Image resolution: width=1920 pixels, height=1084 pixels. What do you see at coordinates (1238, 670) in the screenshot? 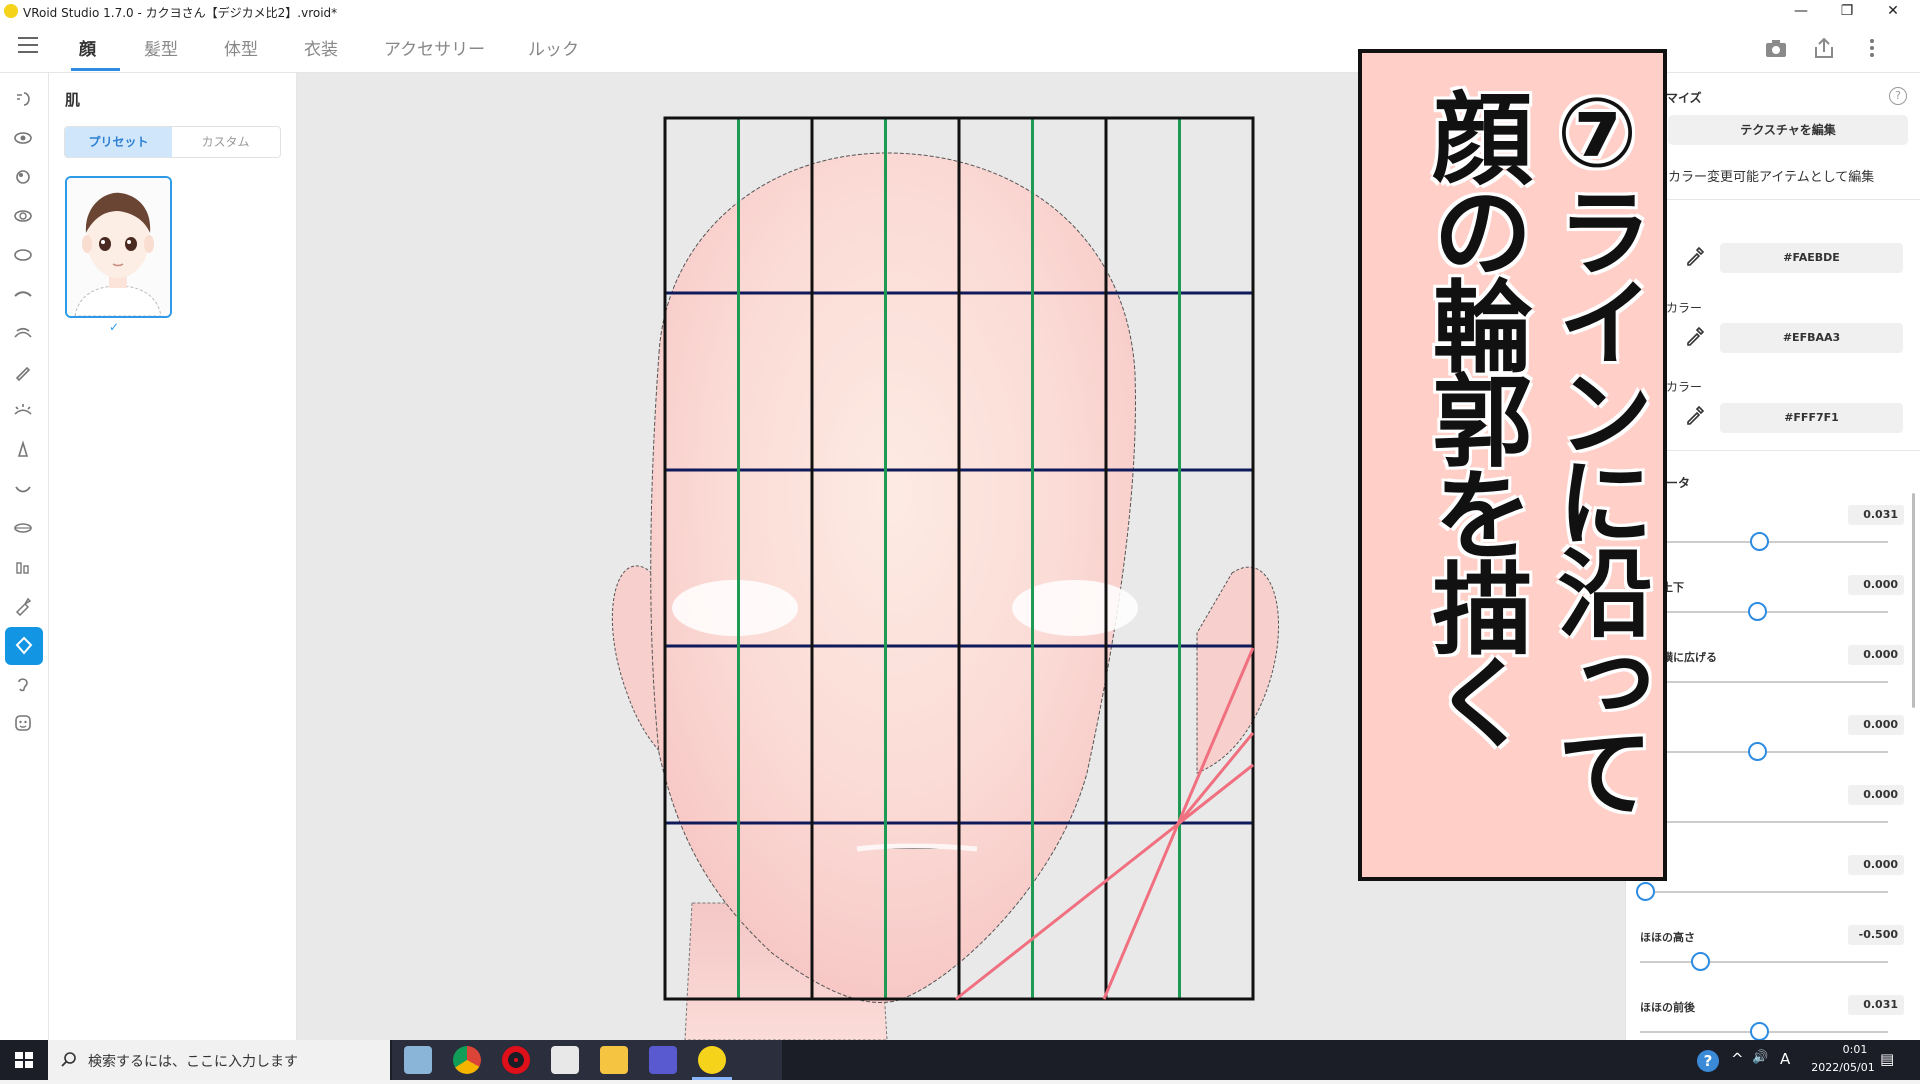
I see `right-ear` at bounding box center [1238, 670].